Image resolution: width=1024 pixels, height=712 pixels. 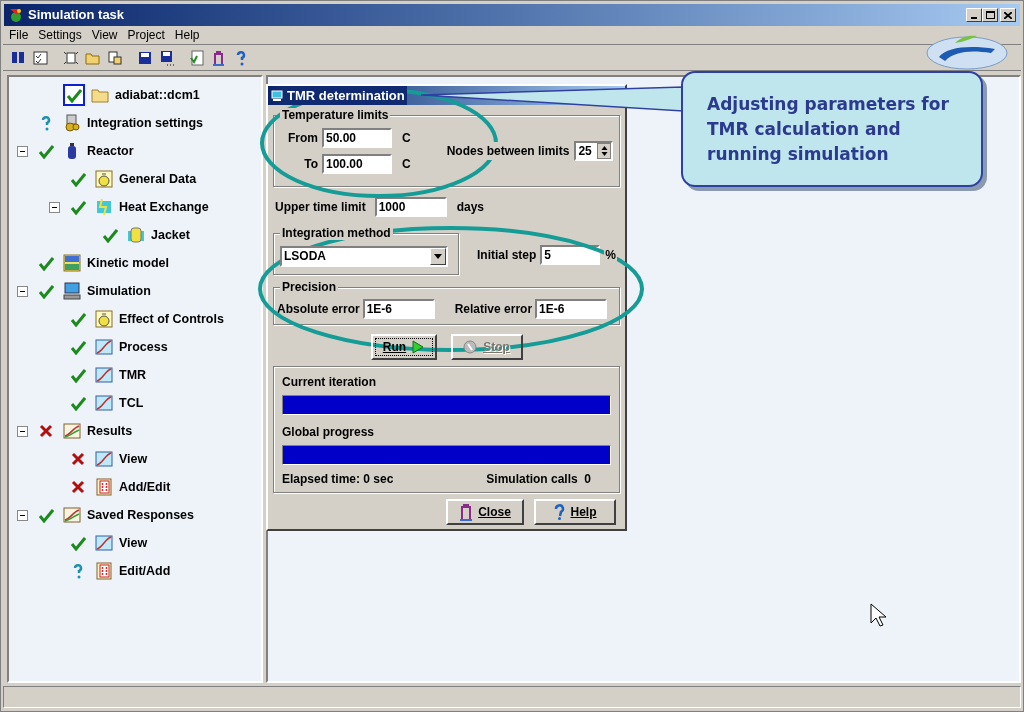 I want to click on maximize-icon, so click(x=990, y=15).